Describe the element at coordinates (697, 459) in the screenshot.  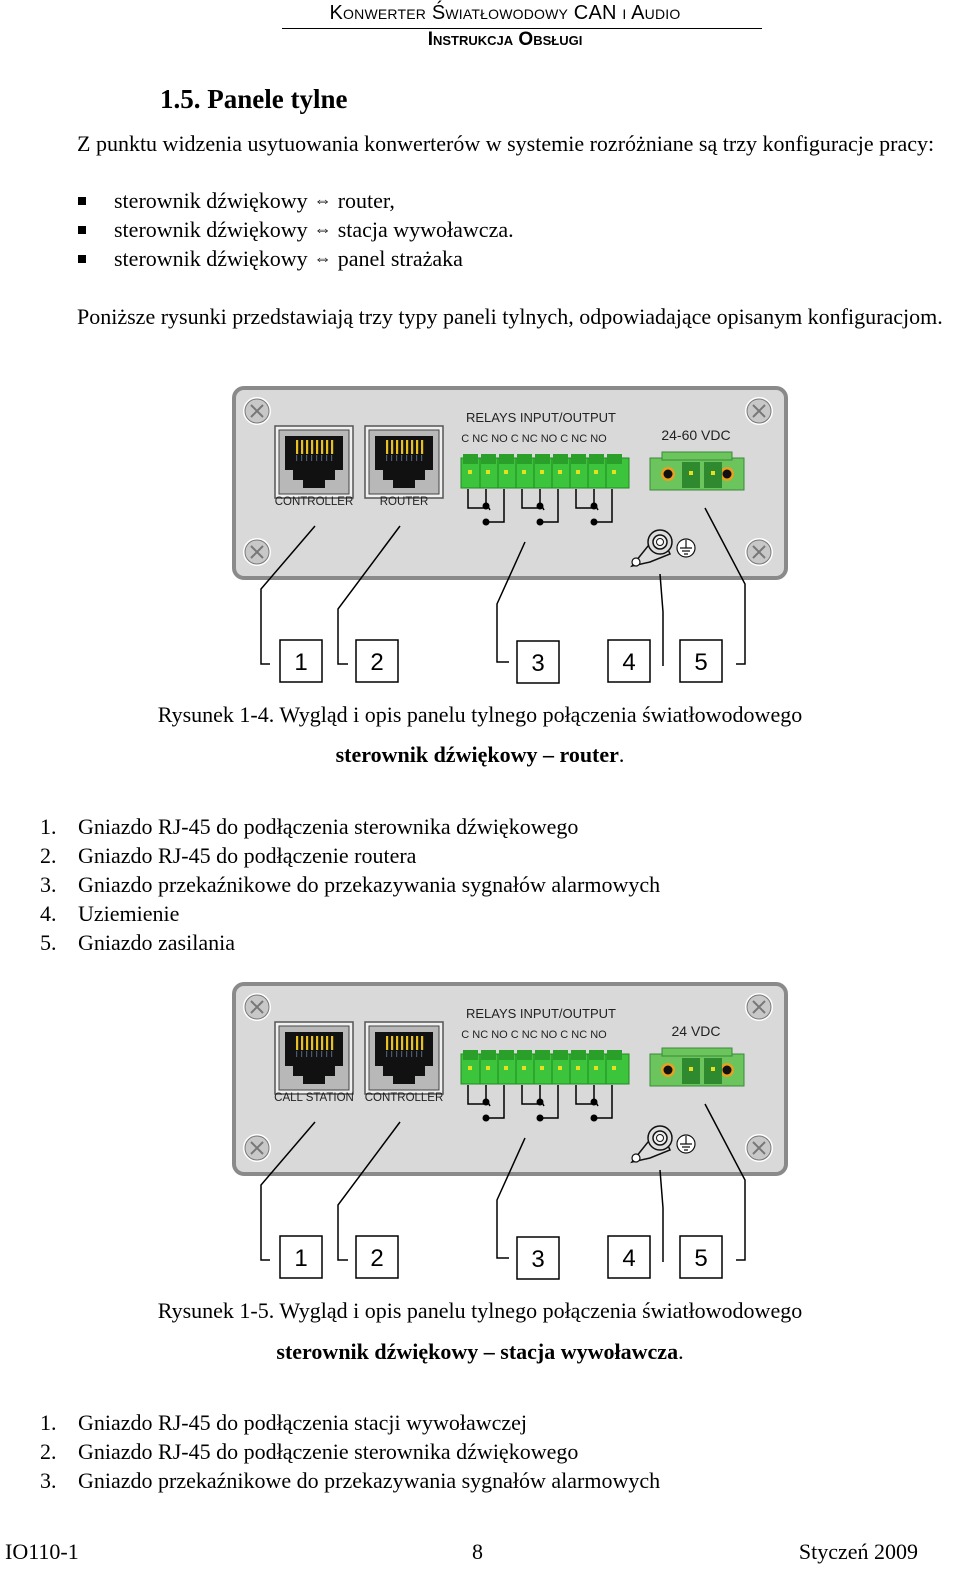
I see `power-connector: 24-60 VDC` at that location.